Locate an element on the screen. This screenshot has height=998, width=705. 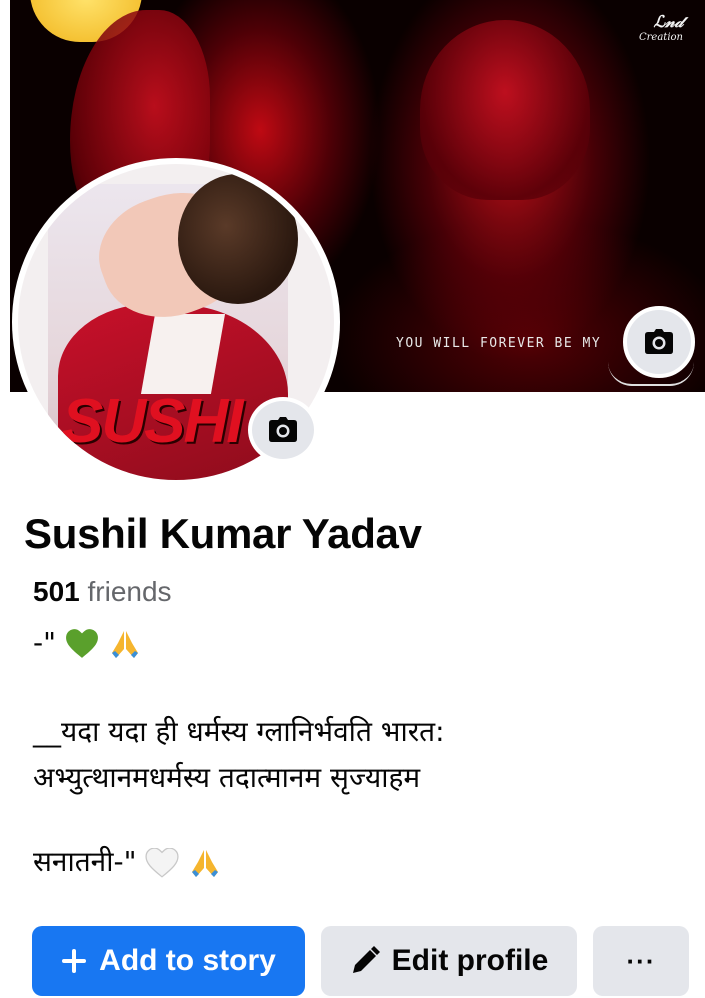
white-heart-icon is located at coordinates (162, 863).